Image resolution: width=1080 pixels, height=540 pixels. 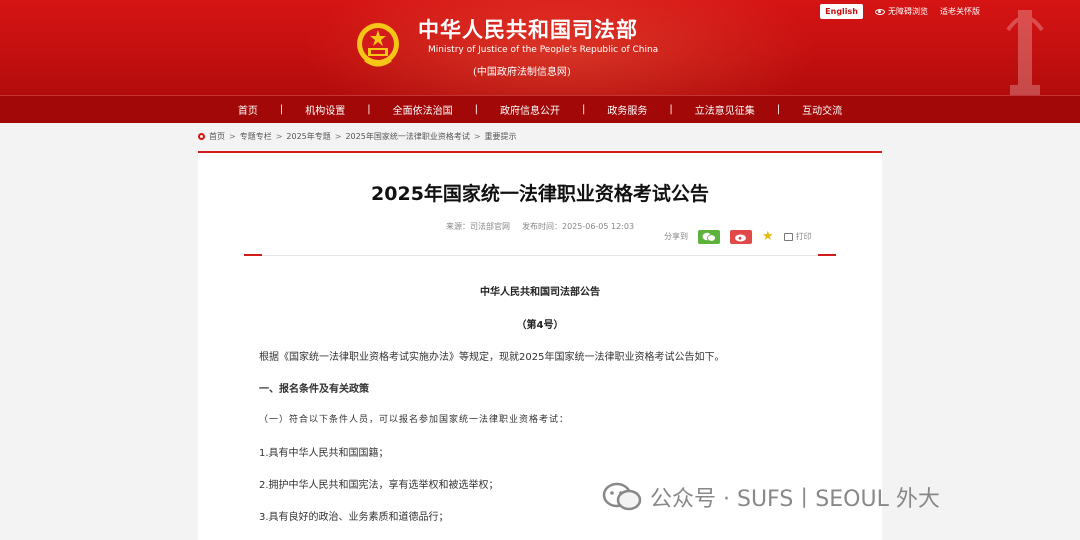 What do you see at coordinates (217, 136) in the screenshot?
I see `breadcrumb-item: 首页` at bounding box center [217, 136].